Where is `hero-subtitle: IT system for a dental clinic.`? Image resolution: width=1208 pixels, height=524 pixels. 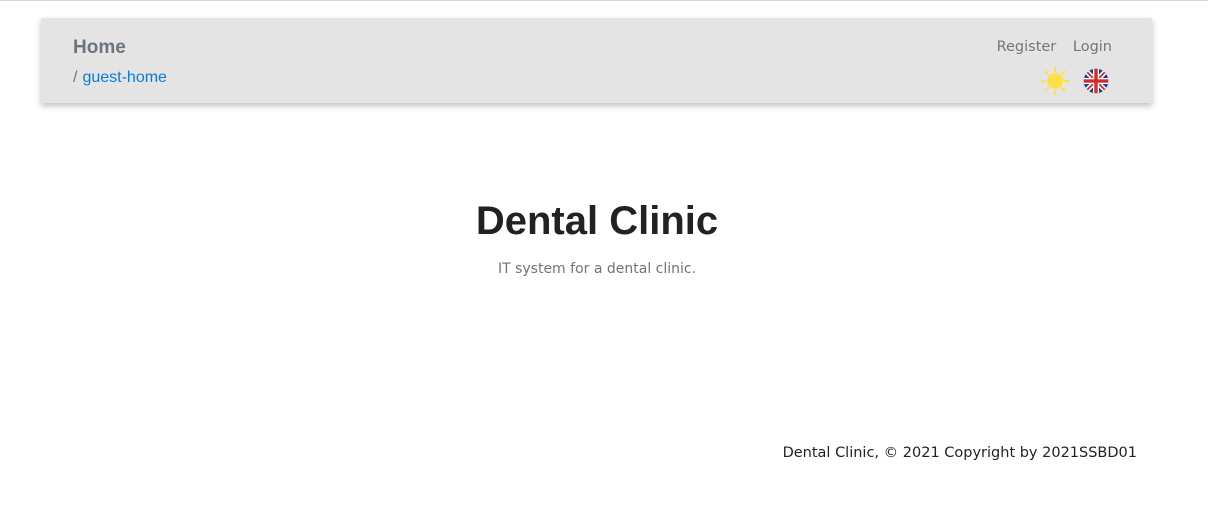 hero-subtitle: IT system for a dental clinic. is located at coordinates (597, 269).